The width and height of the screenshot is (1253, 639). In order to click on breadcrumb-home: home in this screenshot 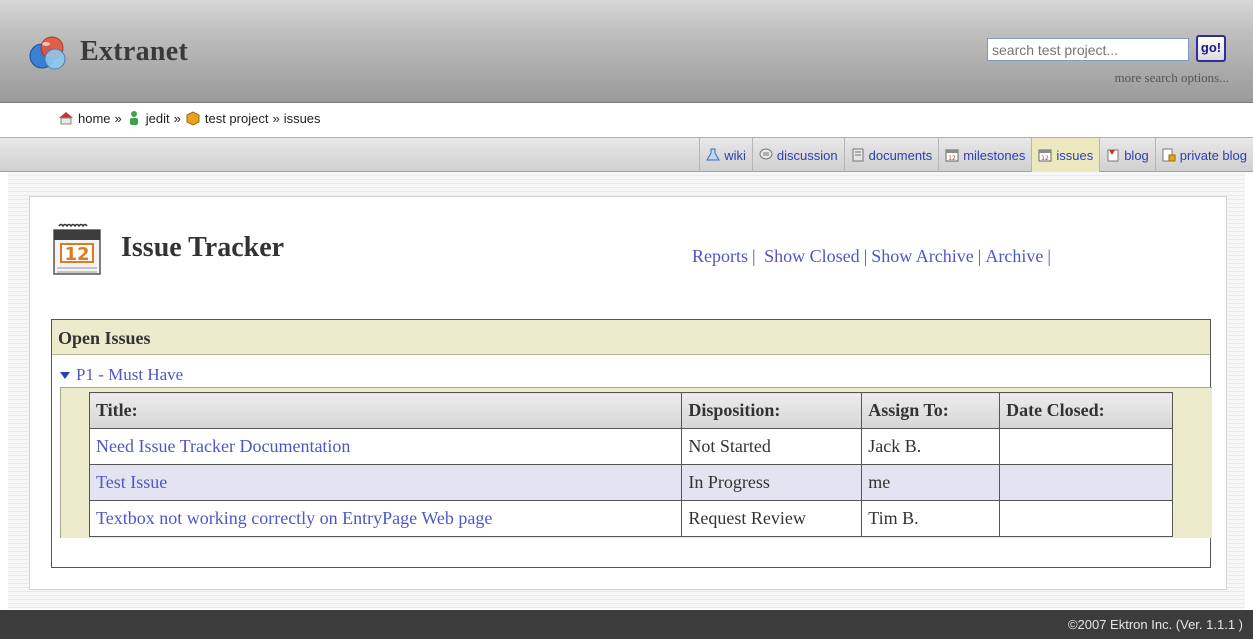, I will do `click(94, 118)`.